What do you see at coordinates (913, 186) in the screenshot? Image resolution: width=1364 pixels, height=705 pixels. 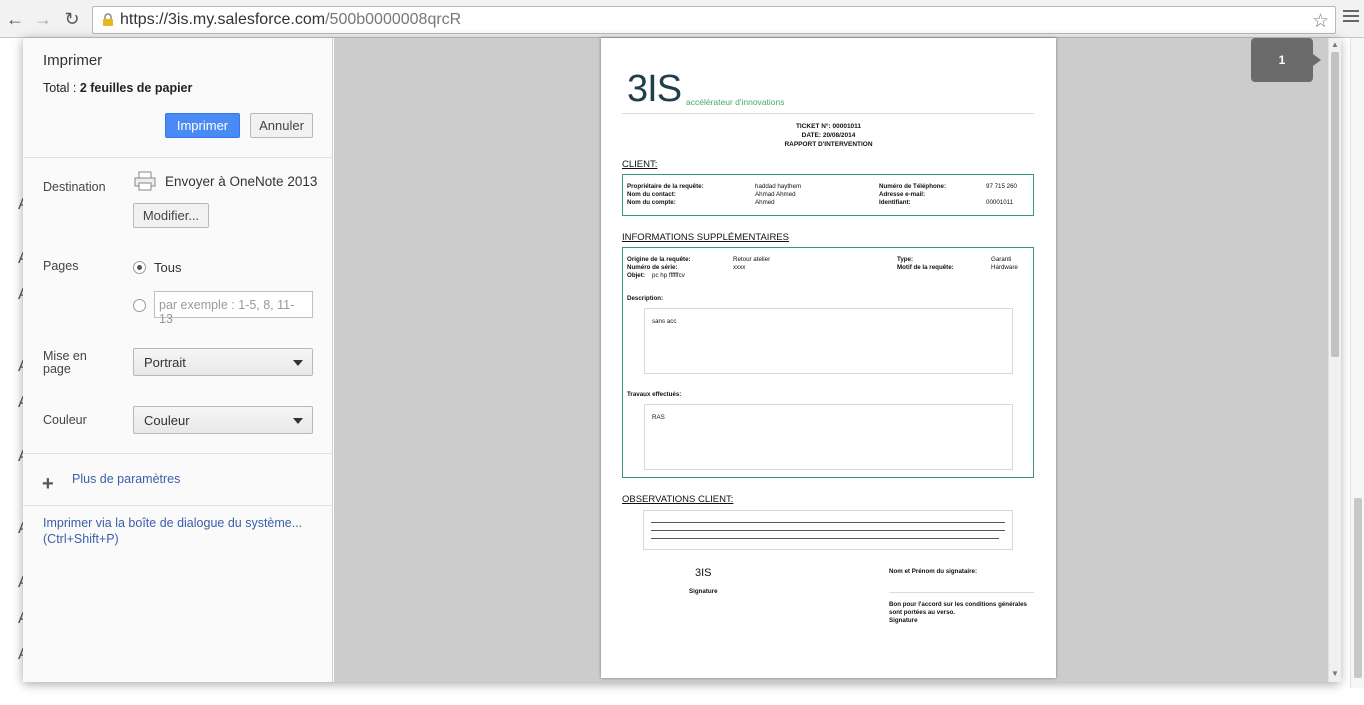 I see `phone-label: Numéro de Téléphone:` at bounding box center [913, 186].